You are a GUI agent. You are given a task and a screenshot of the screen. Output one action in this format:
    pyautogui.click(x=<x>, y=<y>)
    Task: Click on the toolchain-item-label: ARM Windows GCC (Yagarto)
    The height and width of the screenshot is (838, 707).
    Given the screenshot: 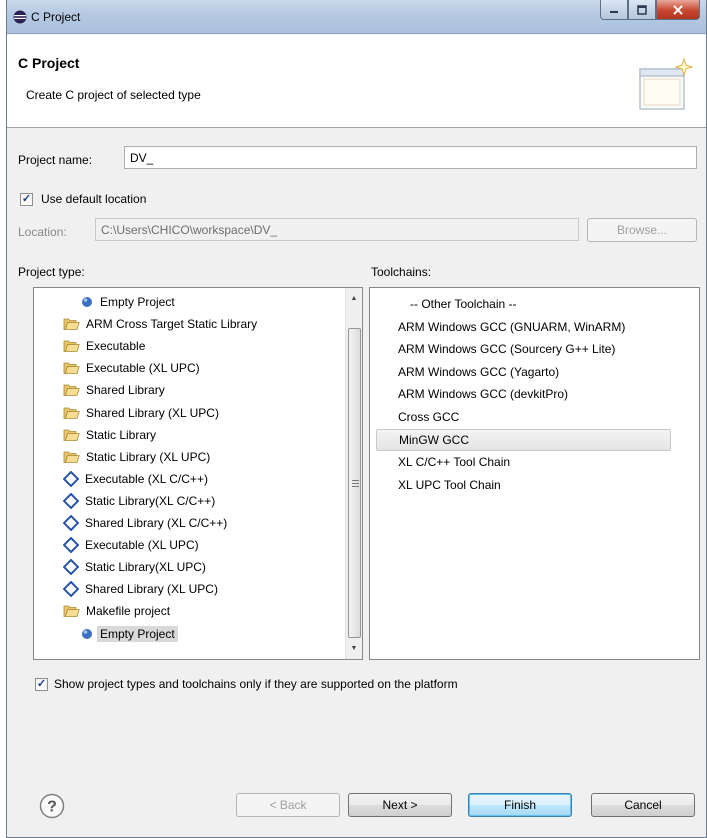 What is the action you would take?
    pyautogui.click(x=479, y=371)
    